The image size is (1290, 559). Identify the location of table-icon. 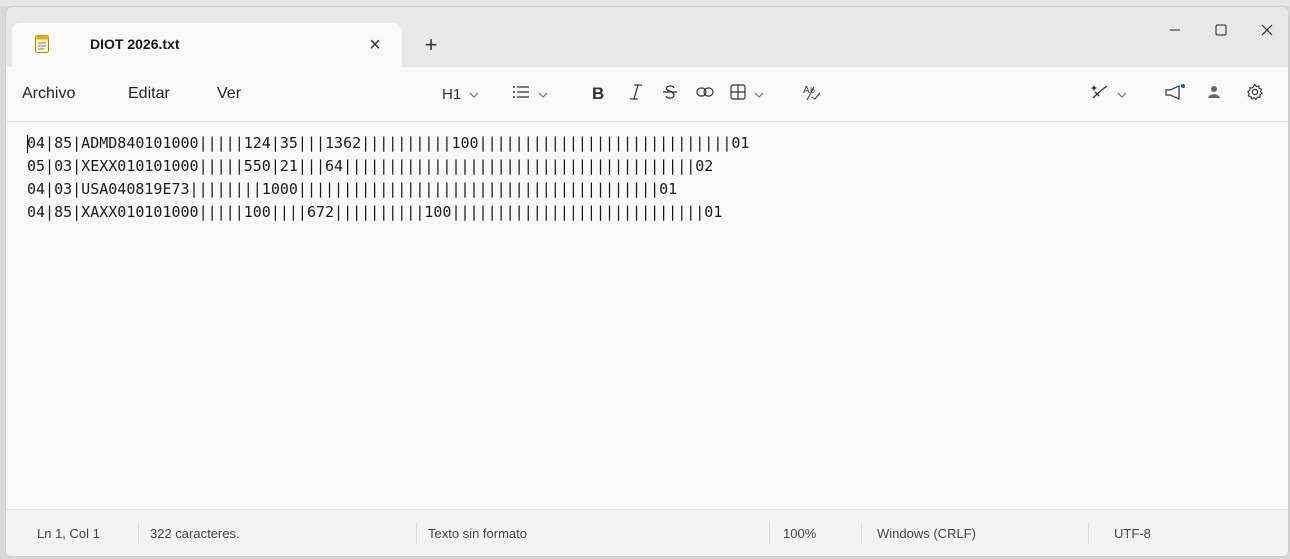
(738, 94).